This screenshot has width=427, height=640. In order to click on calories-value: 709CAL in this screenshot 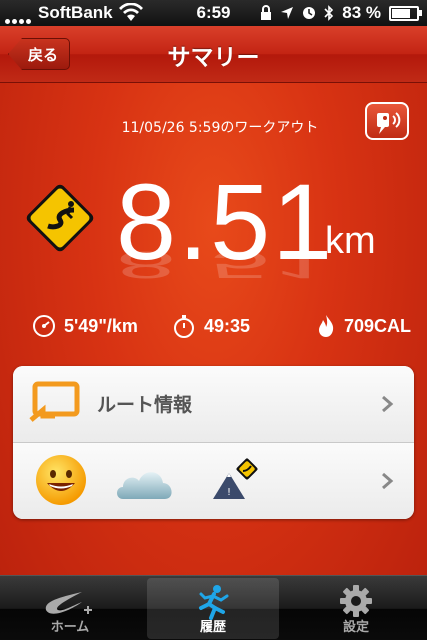, I will do `click(378, 325)`.